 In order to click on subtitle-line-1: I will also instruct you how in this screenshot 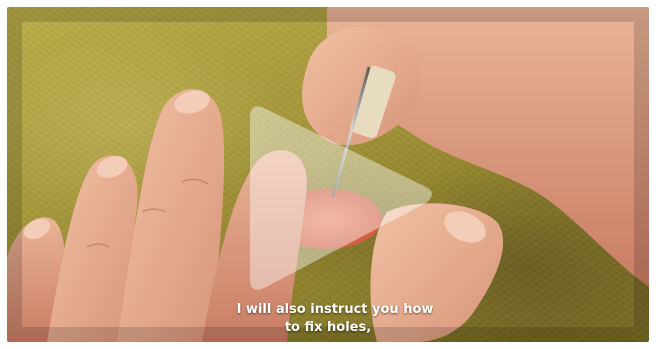, I will do `click(335, 309)`.